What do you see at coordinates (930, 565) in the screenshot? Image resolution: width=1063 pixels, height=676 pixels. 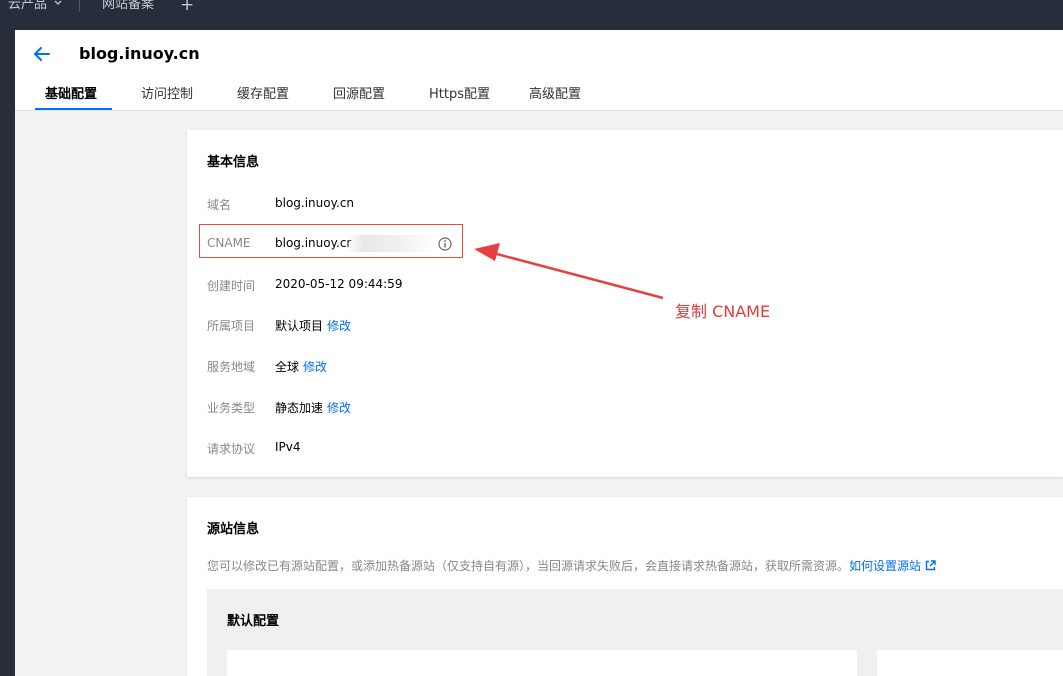 I see `external-link-icon` at bounding box center [930, 565].